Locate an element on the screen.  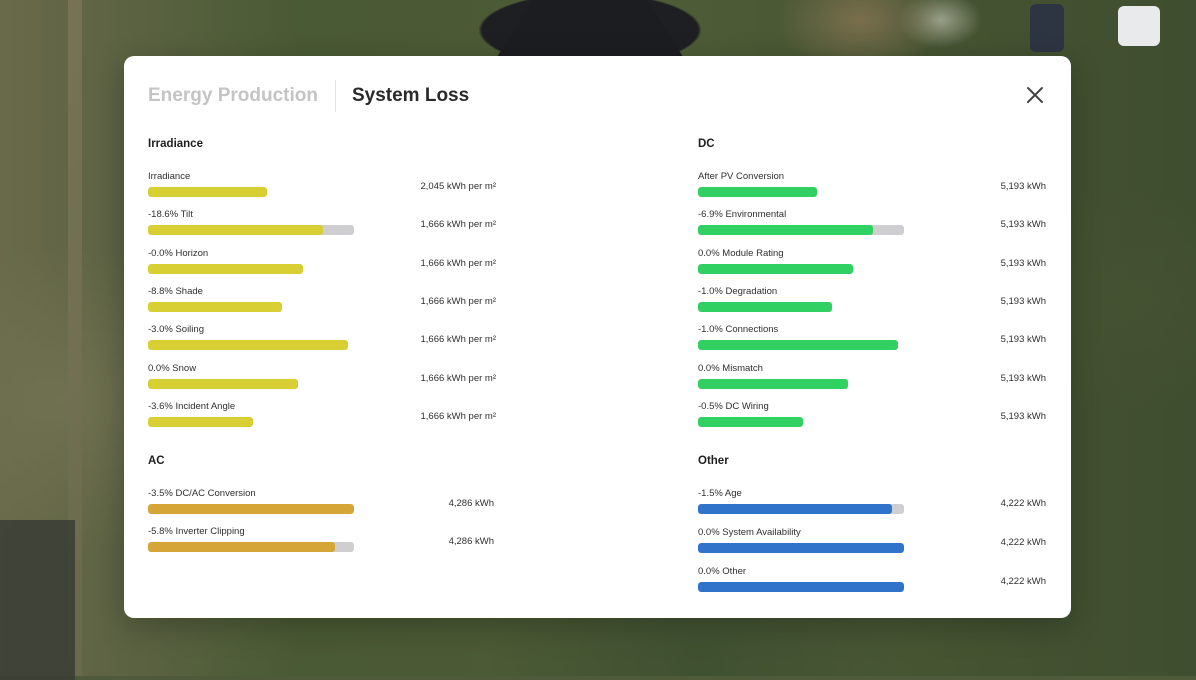
loss-row: -0.0% Horizon 1,666 kWh per m² is located at coordinates (323, 266).